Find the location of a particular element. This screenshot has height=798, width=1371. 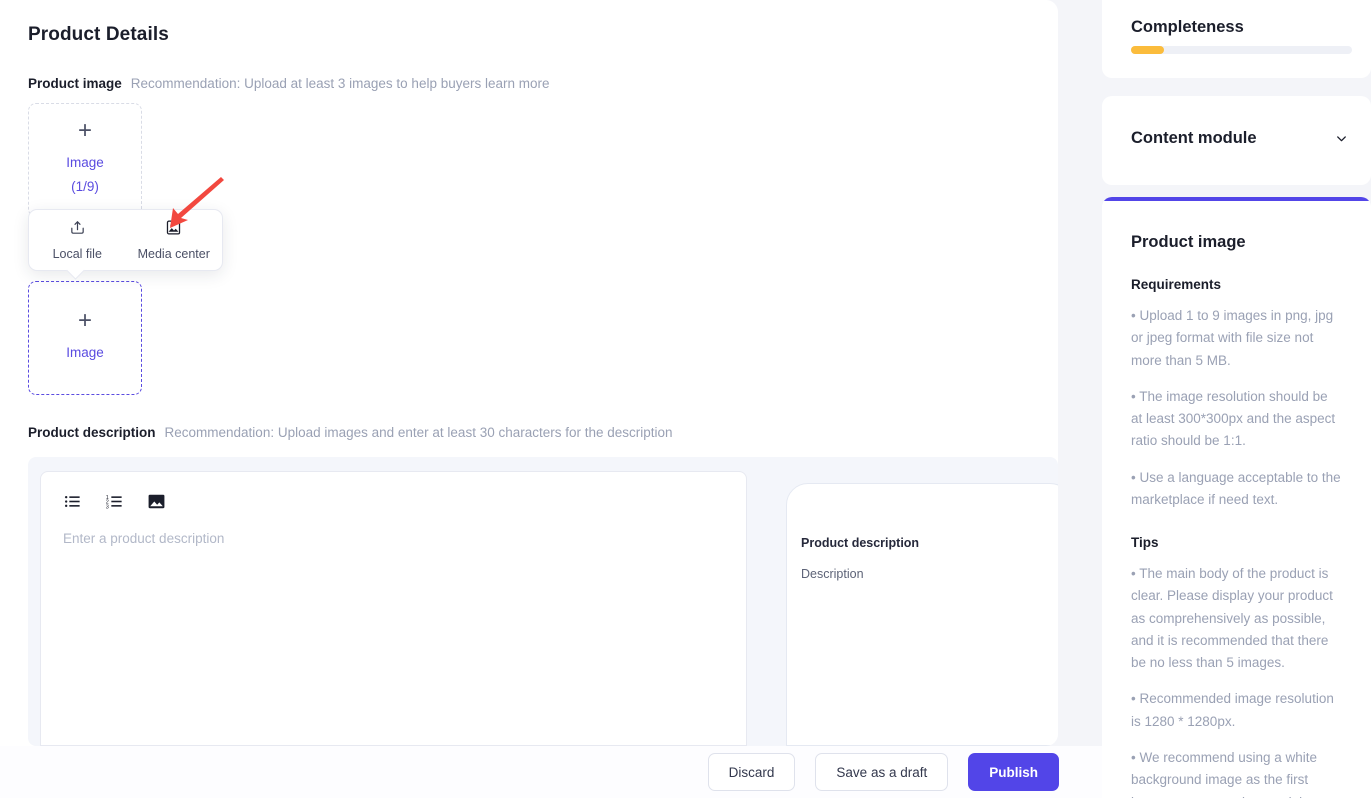

completeness-progress-track is located at coordinates (1241, 50).